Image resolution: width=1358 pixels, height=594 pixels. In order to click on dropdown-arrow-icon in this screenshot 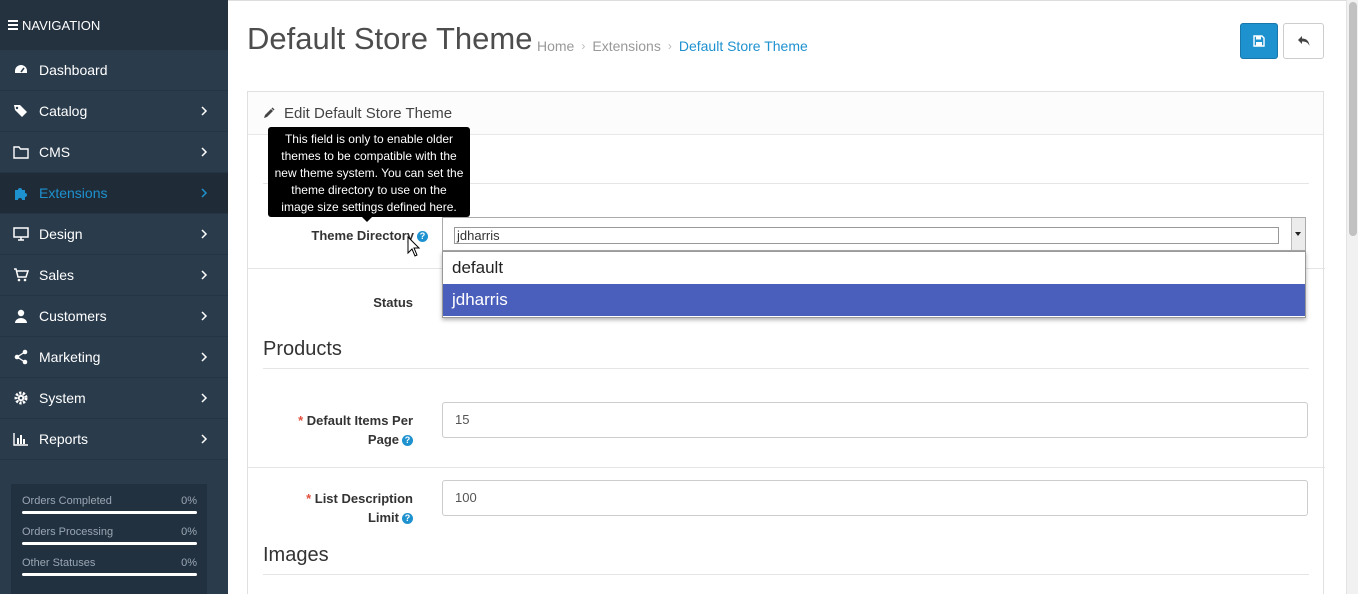, I will do `click(1298, 234)`.